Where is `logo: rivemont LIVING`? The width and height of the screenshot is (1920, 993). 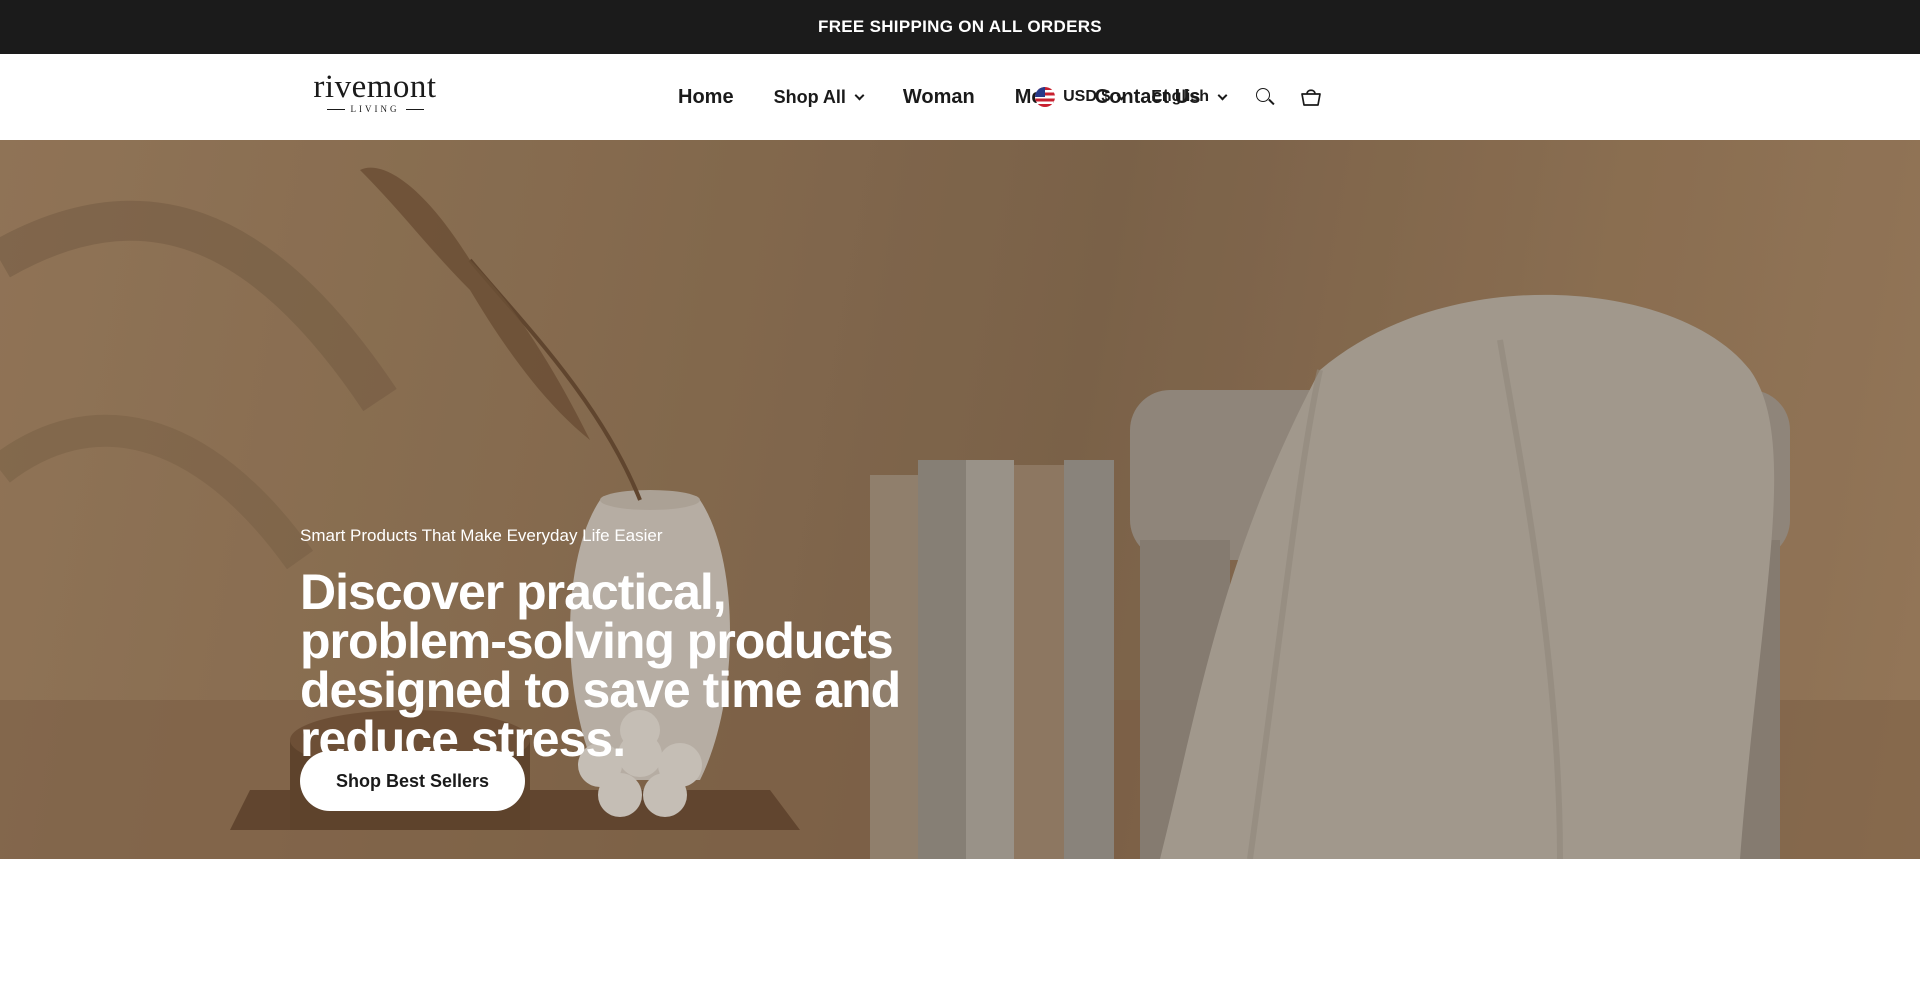 logo: rivemont LIVING is located at coordinates (375, 93).